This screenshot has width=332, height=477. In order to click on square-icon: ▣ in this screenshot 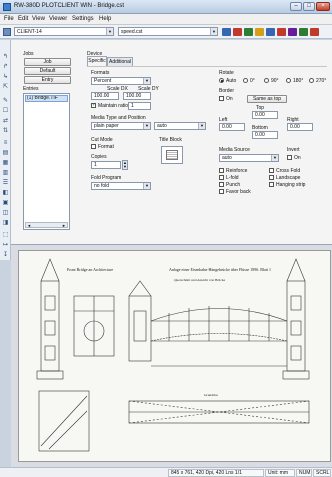, I will do `click(5, 203)`.